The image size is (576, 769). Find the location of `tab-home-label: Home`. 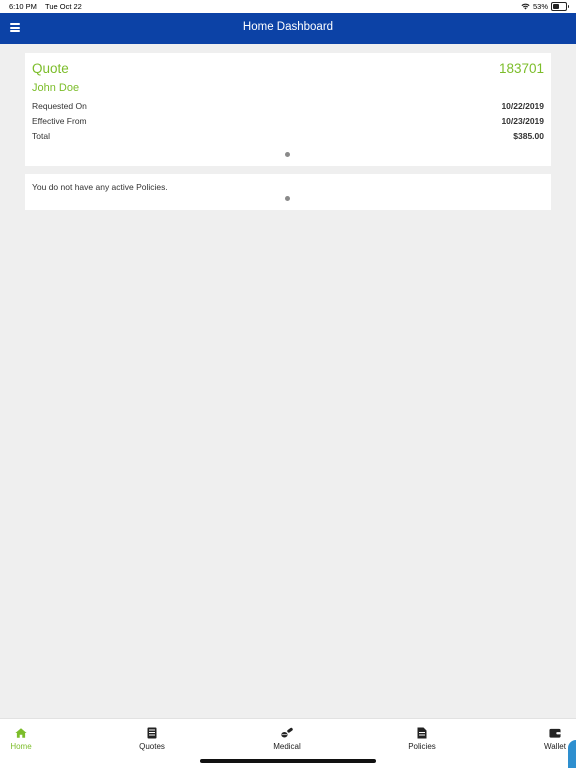

tab-home-label: Home is located at coordinates (21, 746).